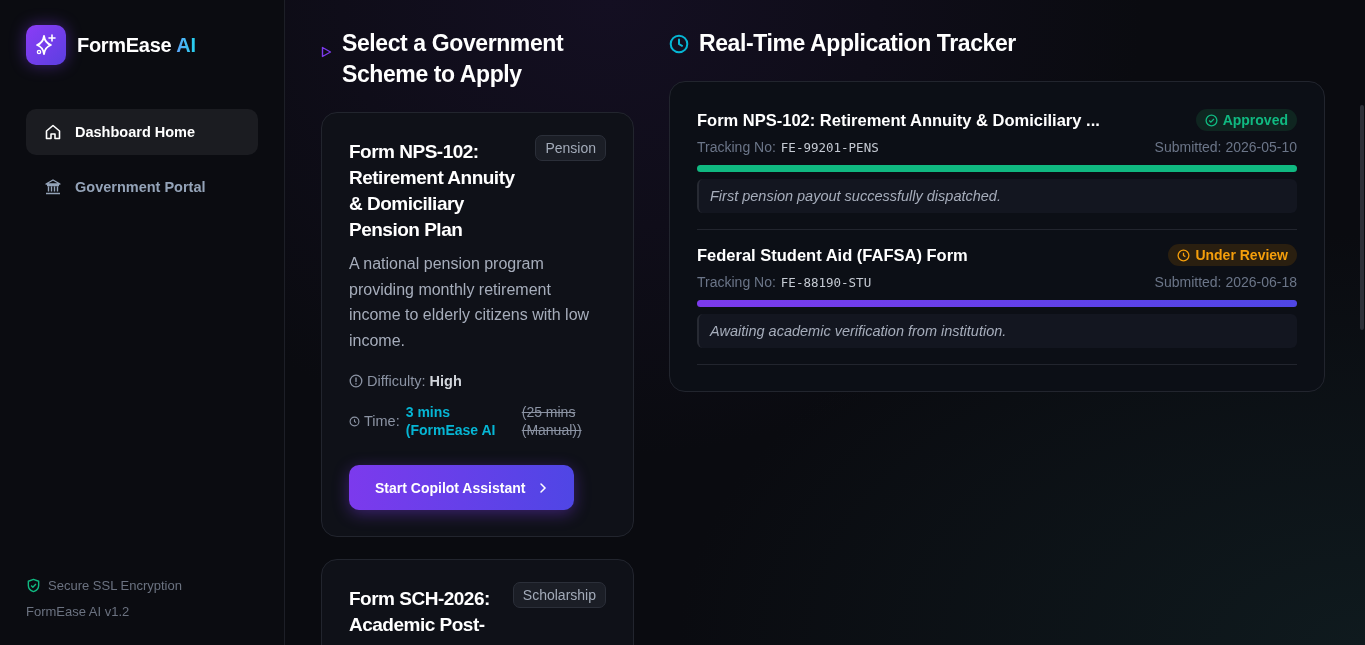 Image resolution: width=1365 pixels, height=645 pixels. I want to click on scheme-title: Form NPS-102: Retirement Annuity & Domiciliary Pension Plan, so click(432, 191).